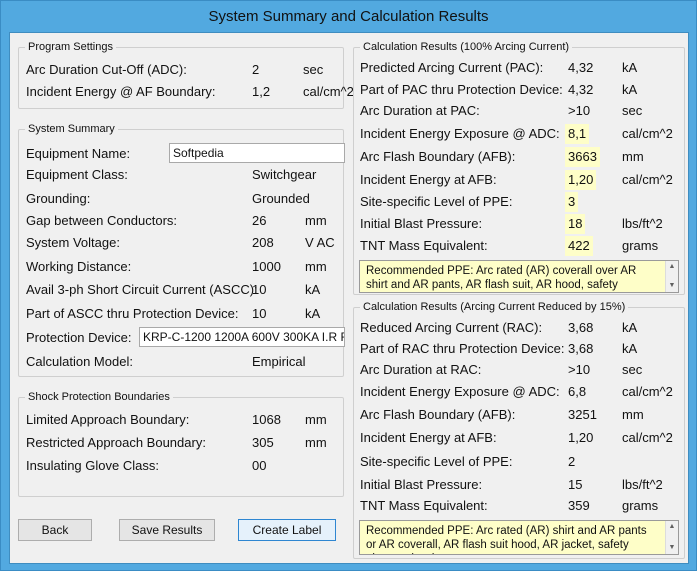 This screenshot has width=697, height=571. What do you see at coordinates (460, 133) in the screenshot?
I see `ie-exposure-label: Incident Energy Exposure @ ADC:` at bounding box center [460, 133].